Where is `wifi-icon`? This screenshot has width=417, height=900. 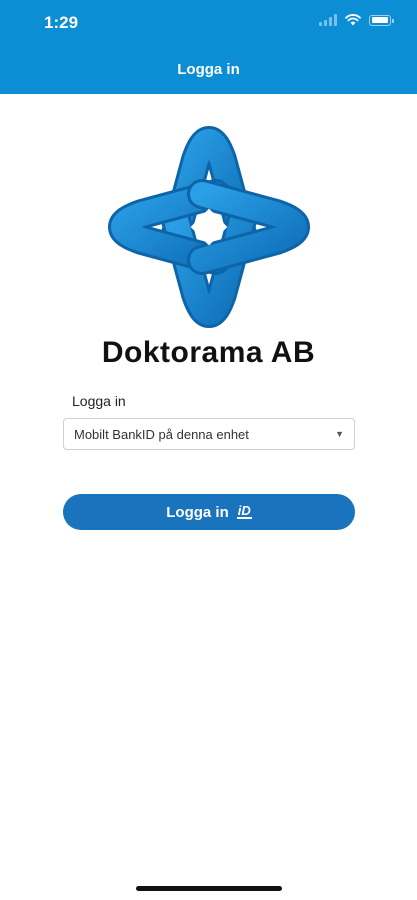
wifi-icon is located at coordinates (353, 20).